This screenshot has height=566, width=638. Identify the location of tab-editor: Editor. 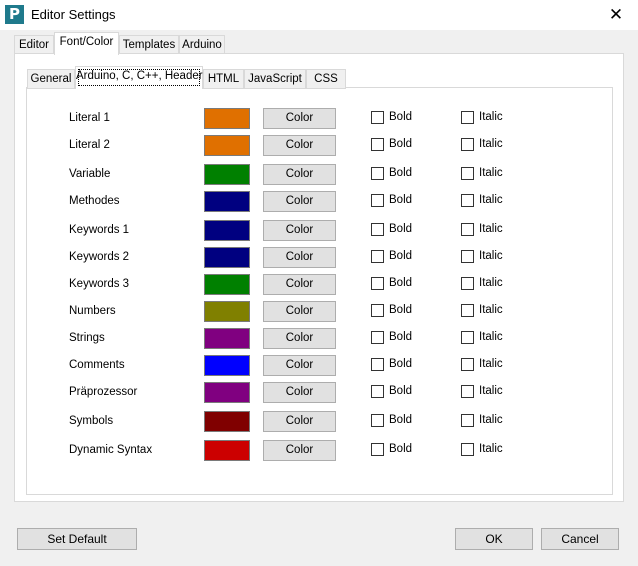
(34, 45).